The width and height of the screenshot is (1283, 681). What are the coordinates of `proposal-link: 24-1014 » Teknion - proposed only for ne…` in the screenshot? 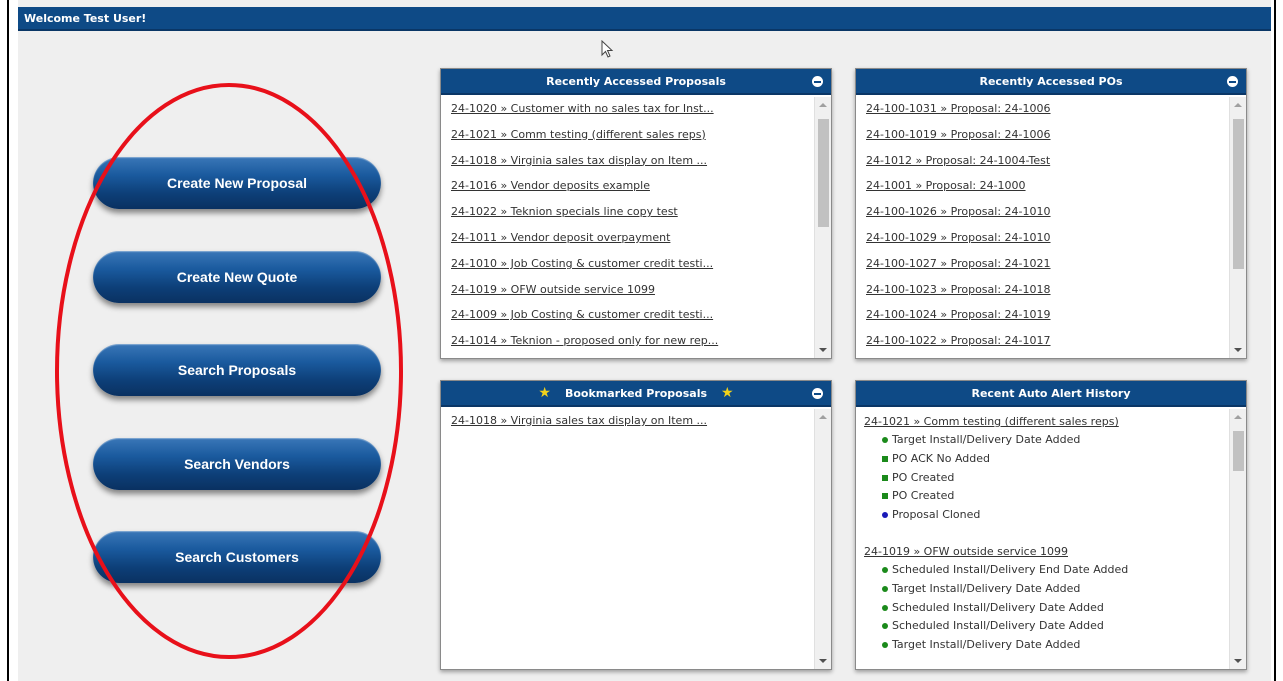 It's located at (584, 340).